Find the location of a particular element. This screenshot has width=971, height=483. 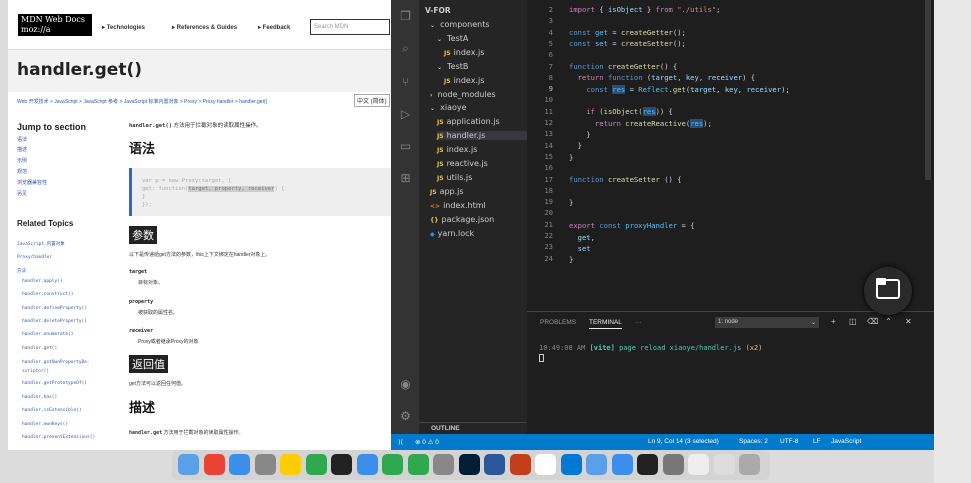

eol: LF is located at coordinates (817, 441).